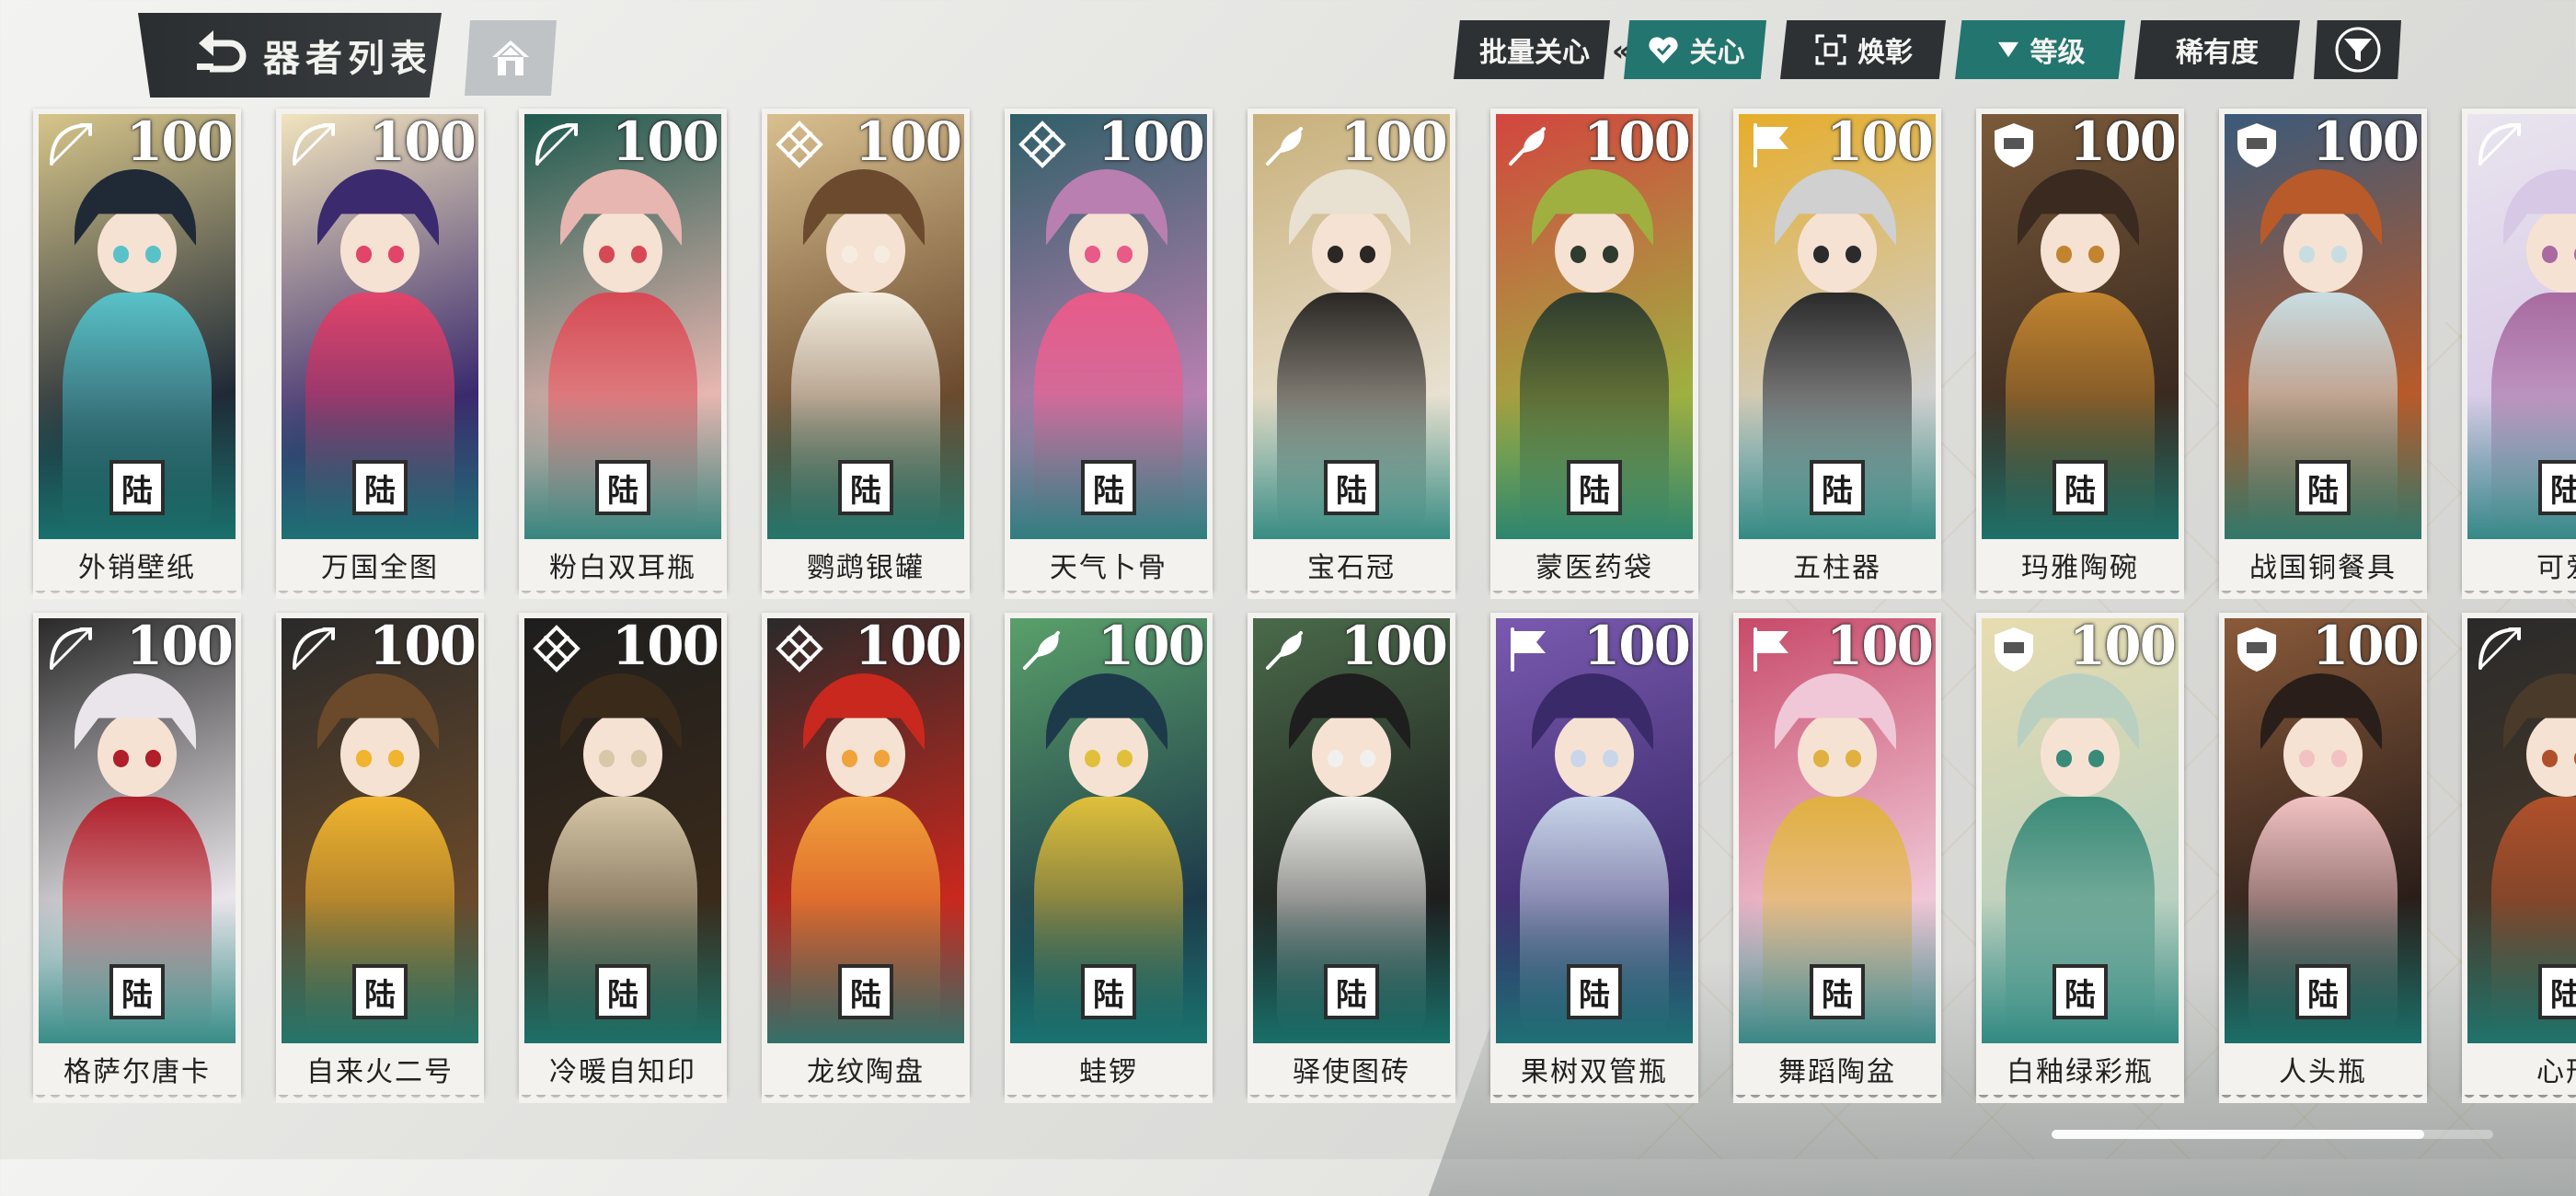 The height and width of the screenshot is (1196, 2576). Describe the element at coordinates (622, 568) in the screenshot. I see `vessel-name: 粉白双耳瓶` at that location.